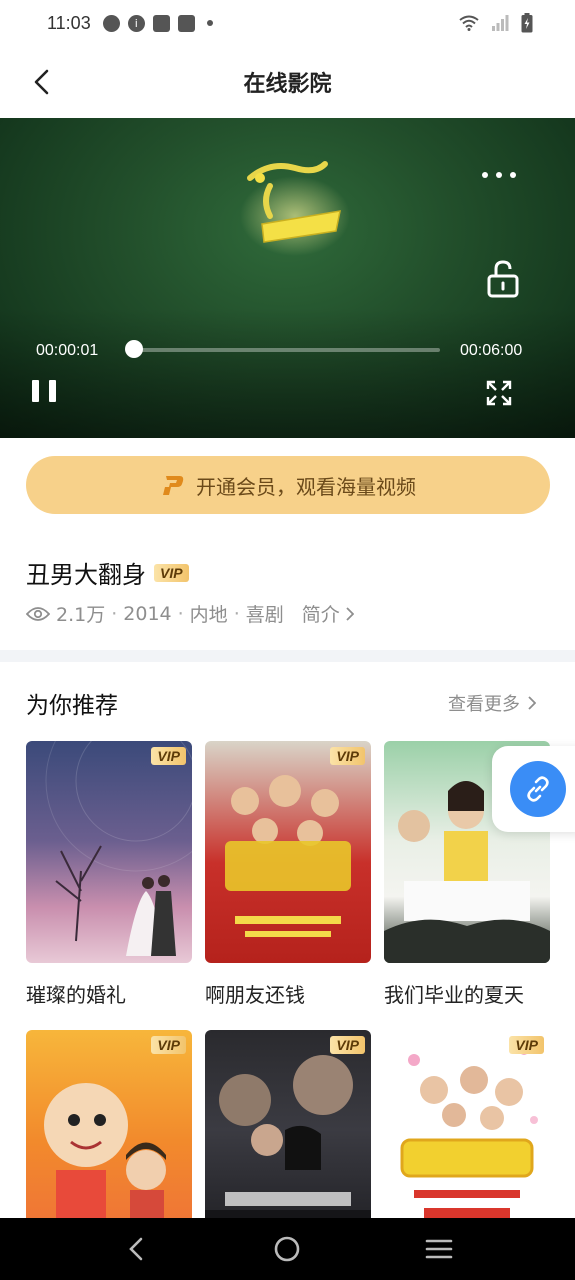  I want to click on page-title: 在线影院, so click(287, 84).